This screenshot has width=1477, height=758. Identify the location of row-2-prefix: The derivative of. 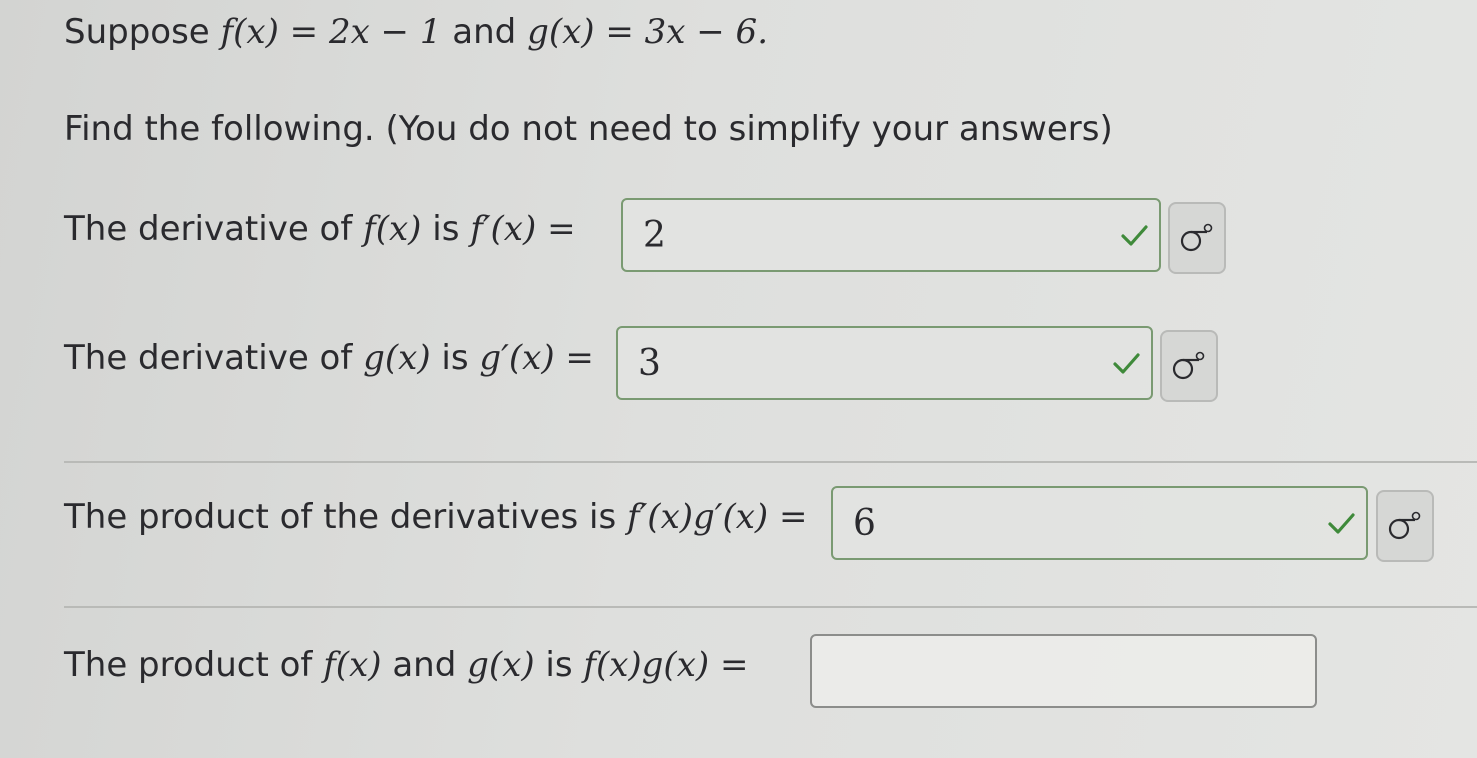
(208, 358).